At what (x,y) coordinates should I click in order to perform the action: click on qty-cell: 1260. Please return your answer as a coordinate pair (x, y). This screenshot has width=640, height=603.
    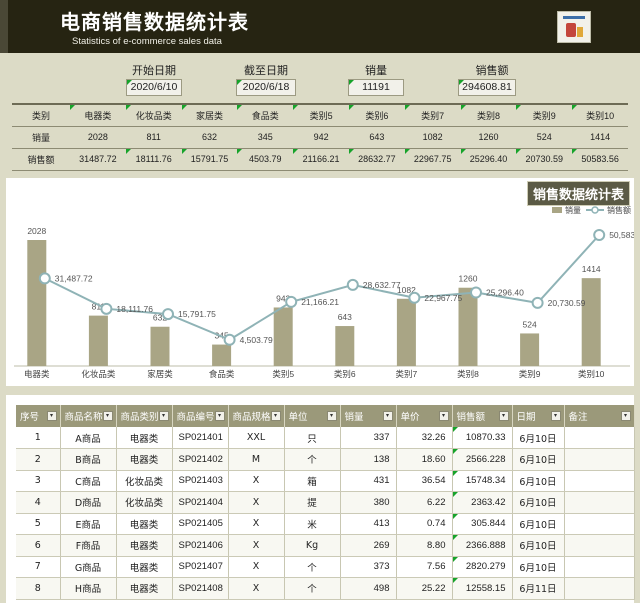
    Looking at the image, I should click on (488, 137).